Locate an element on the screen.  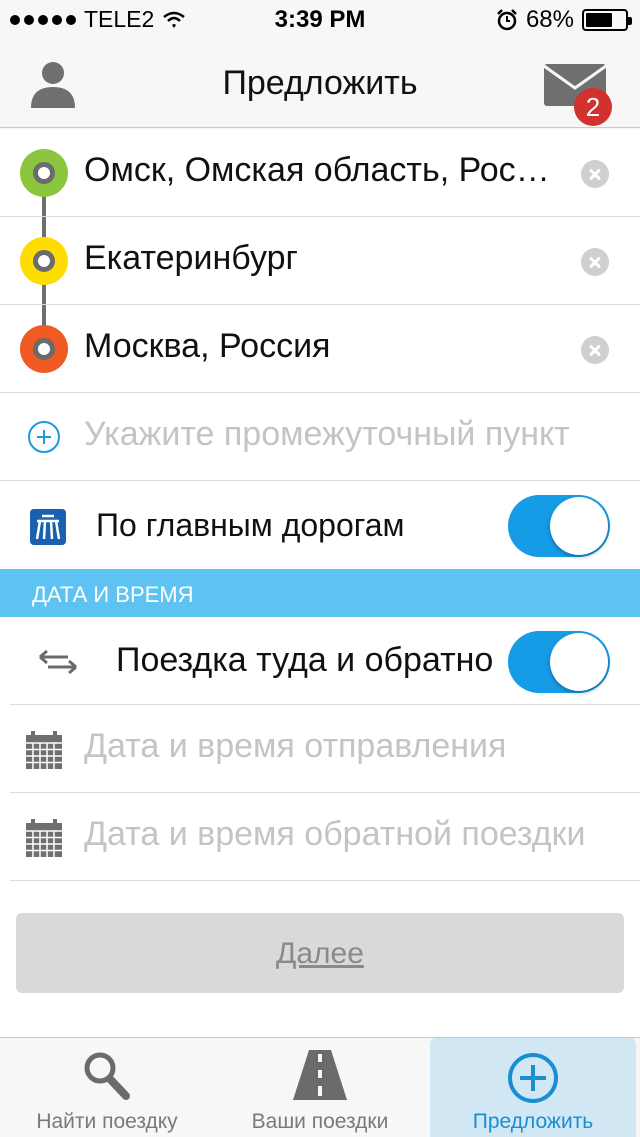
destination-marker-icon is located at coordinates (44, 349).